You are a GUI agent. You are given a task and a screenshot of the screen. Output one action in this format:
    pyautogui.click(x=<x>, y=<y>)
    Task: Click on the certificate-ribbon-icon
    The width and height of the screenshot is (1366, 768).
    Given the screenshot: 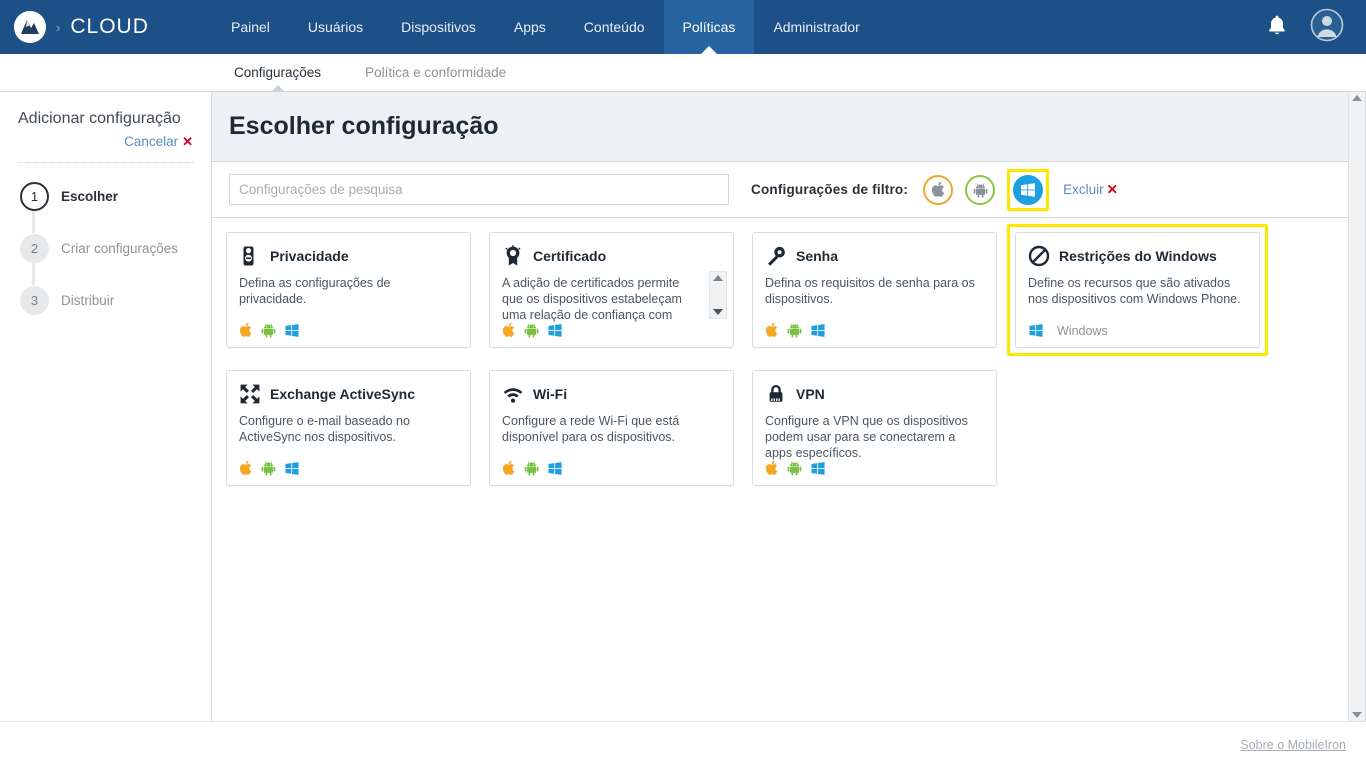 What is the action you would take?
    pyautogui.click(x=513, y=255)
    